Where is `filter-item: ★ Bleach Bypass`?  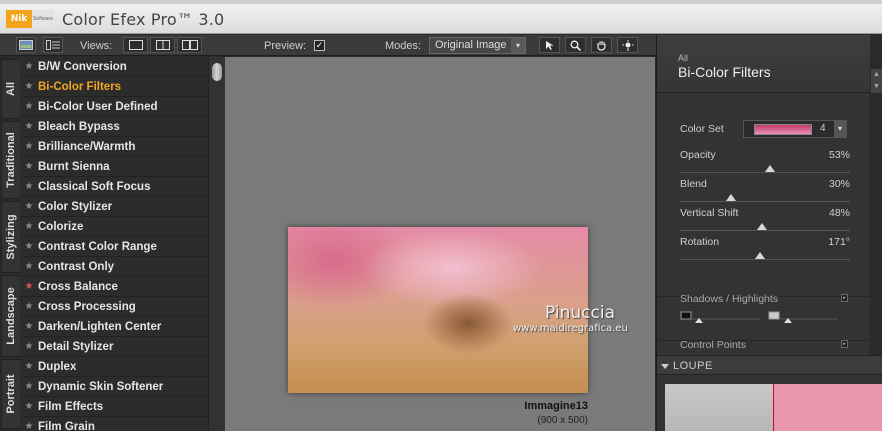
filter-item: ★ Bleach Bypass is located at coordinates (114, 127).